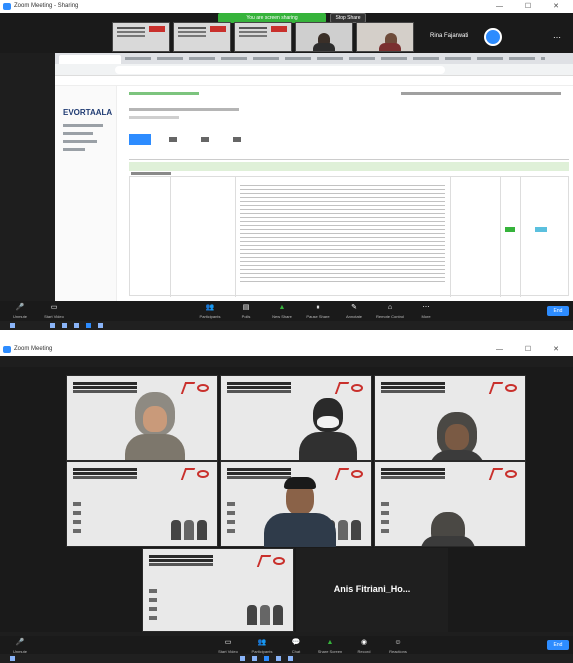 The image size is (573, 663). Describe the element at coordinates (33, 349) in the screenshot. I see `window-title: Zoom Meeting` at that location.